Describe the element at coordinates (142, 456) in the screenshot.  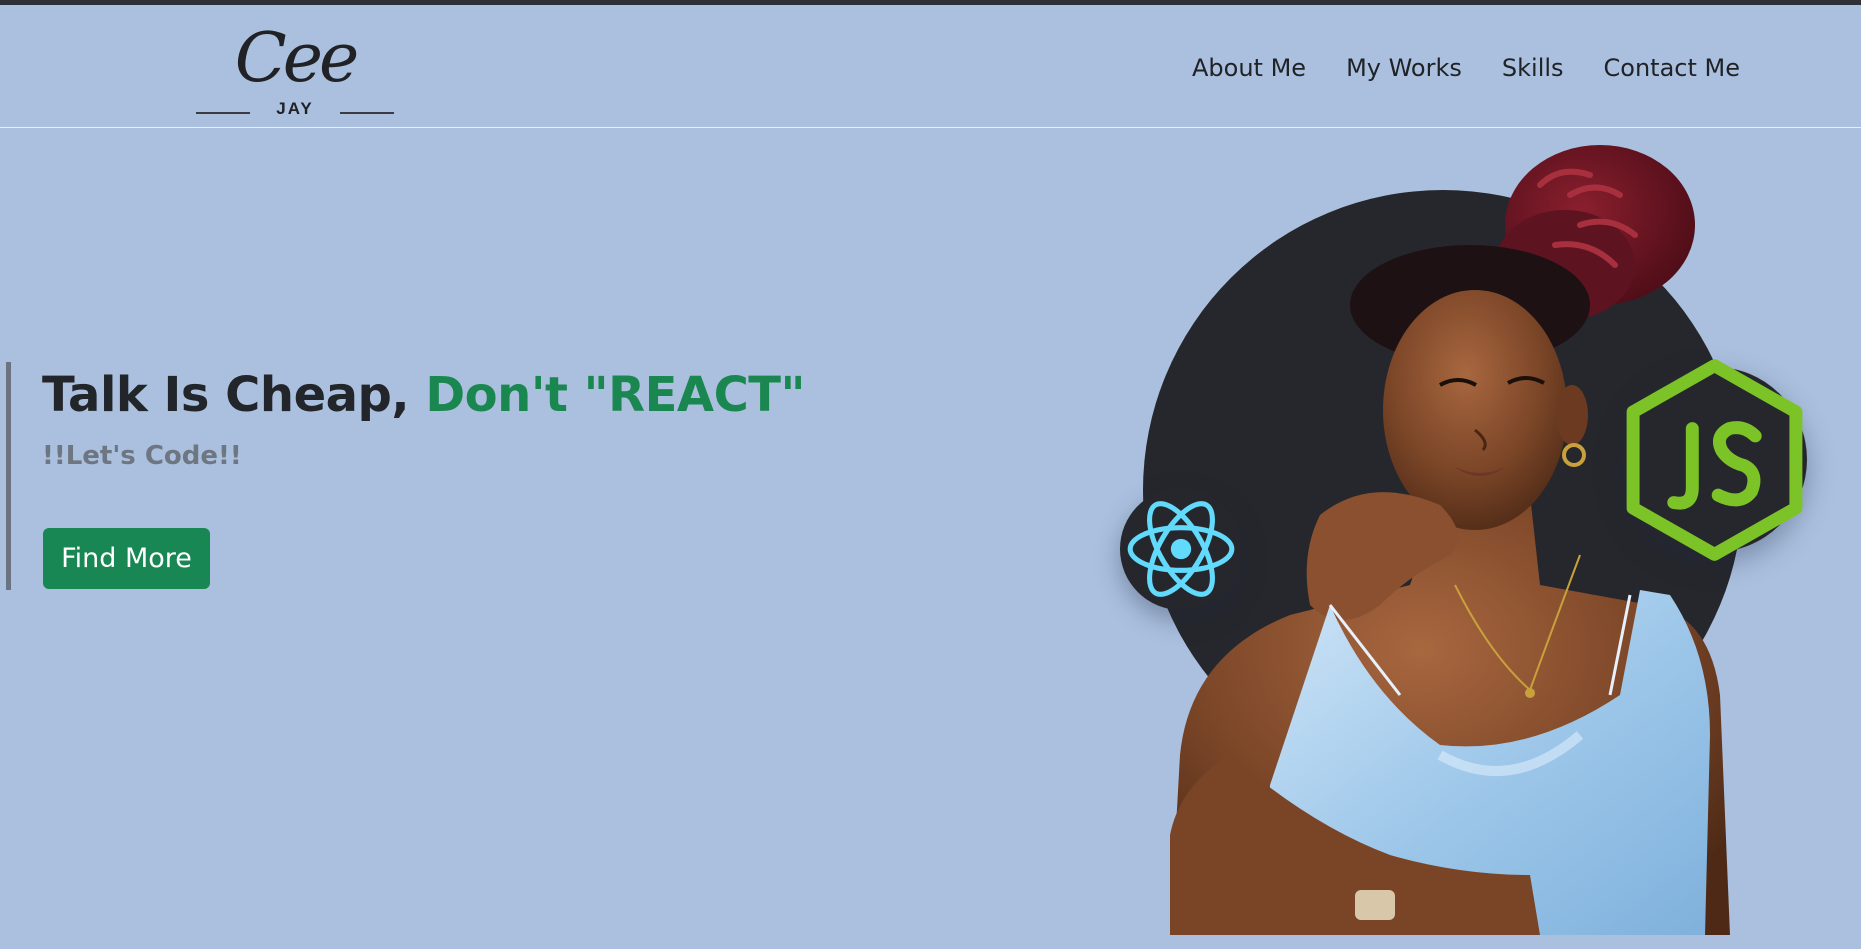
I see `hero-subheading: !!Let's Code!!` at that location.